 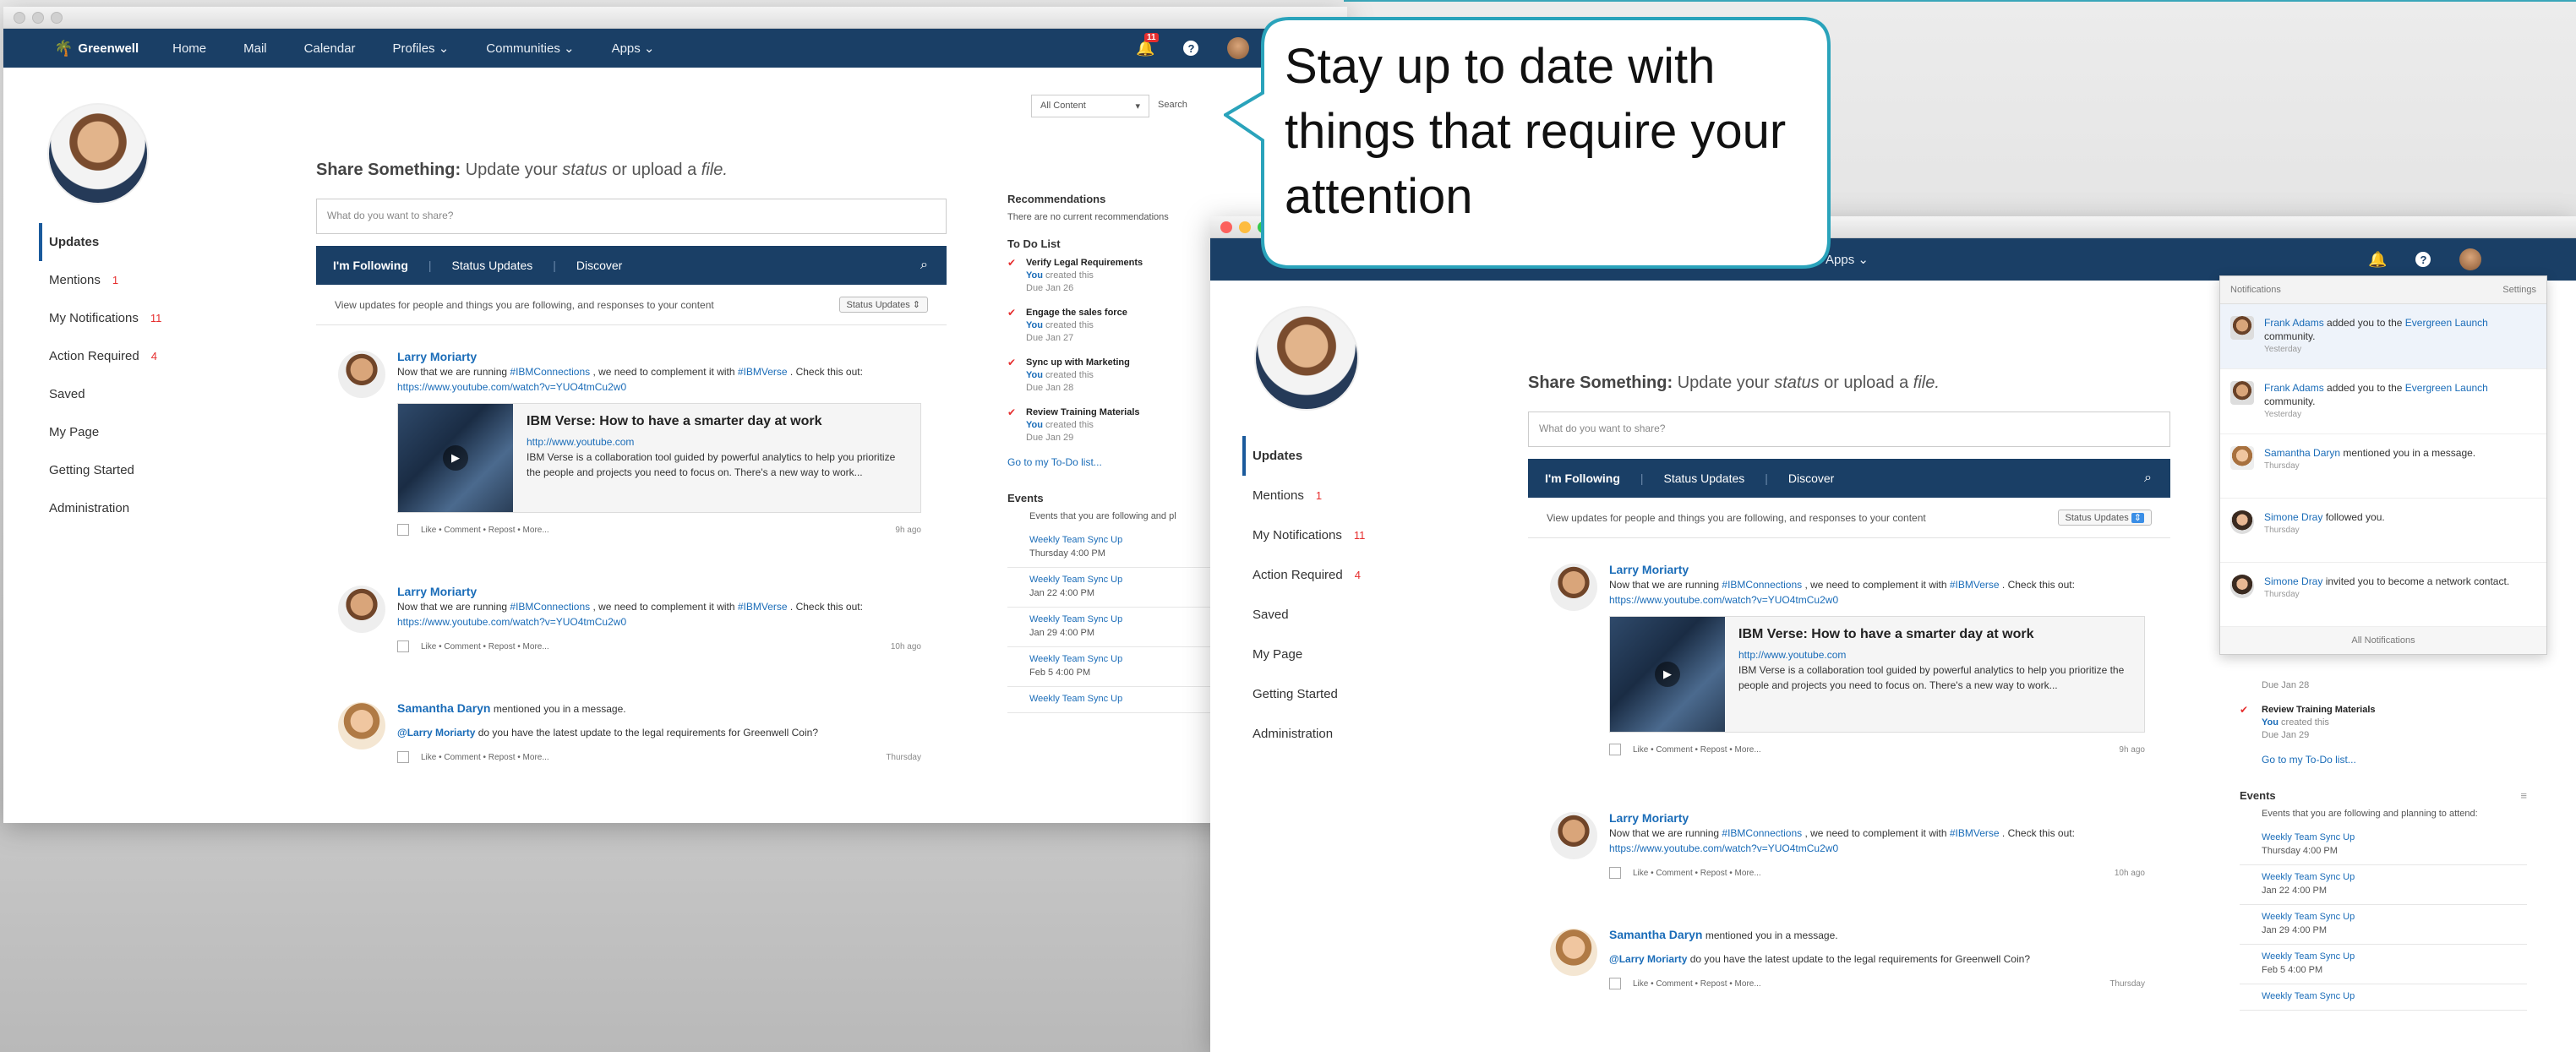 What do you see at coordinates (763, 372) in the screenshot?
I see `hashtag-link: #IBMVerse` at bounding box center [763, 372].